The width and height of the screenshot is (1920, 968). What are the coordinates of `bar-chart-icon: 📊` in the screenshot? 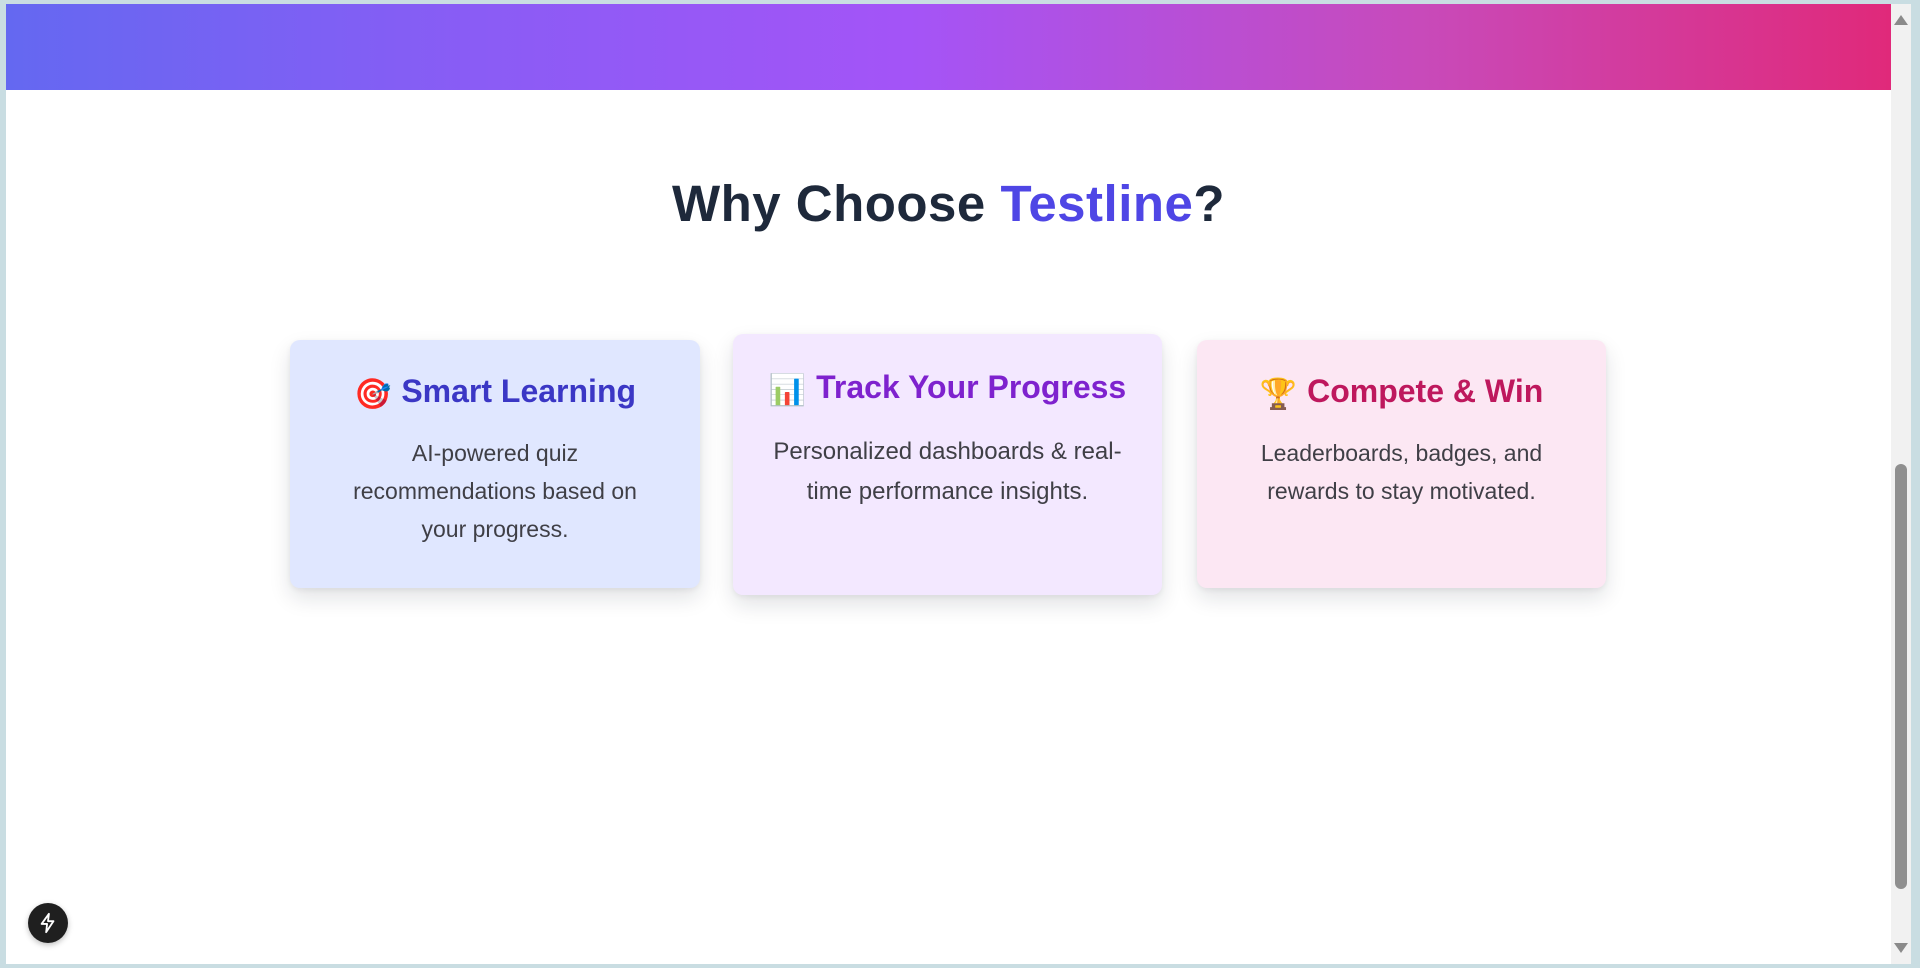 It's located at (787, 390).